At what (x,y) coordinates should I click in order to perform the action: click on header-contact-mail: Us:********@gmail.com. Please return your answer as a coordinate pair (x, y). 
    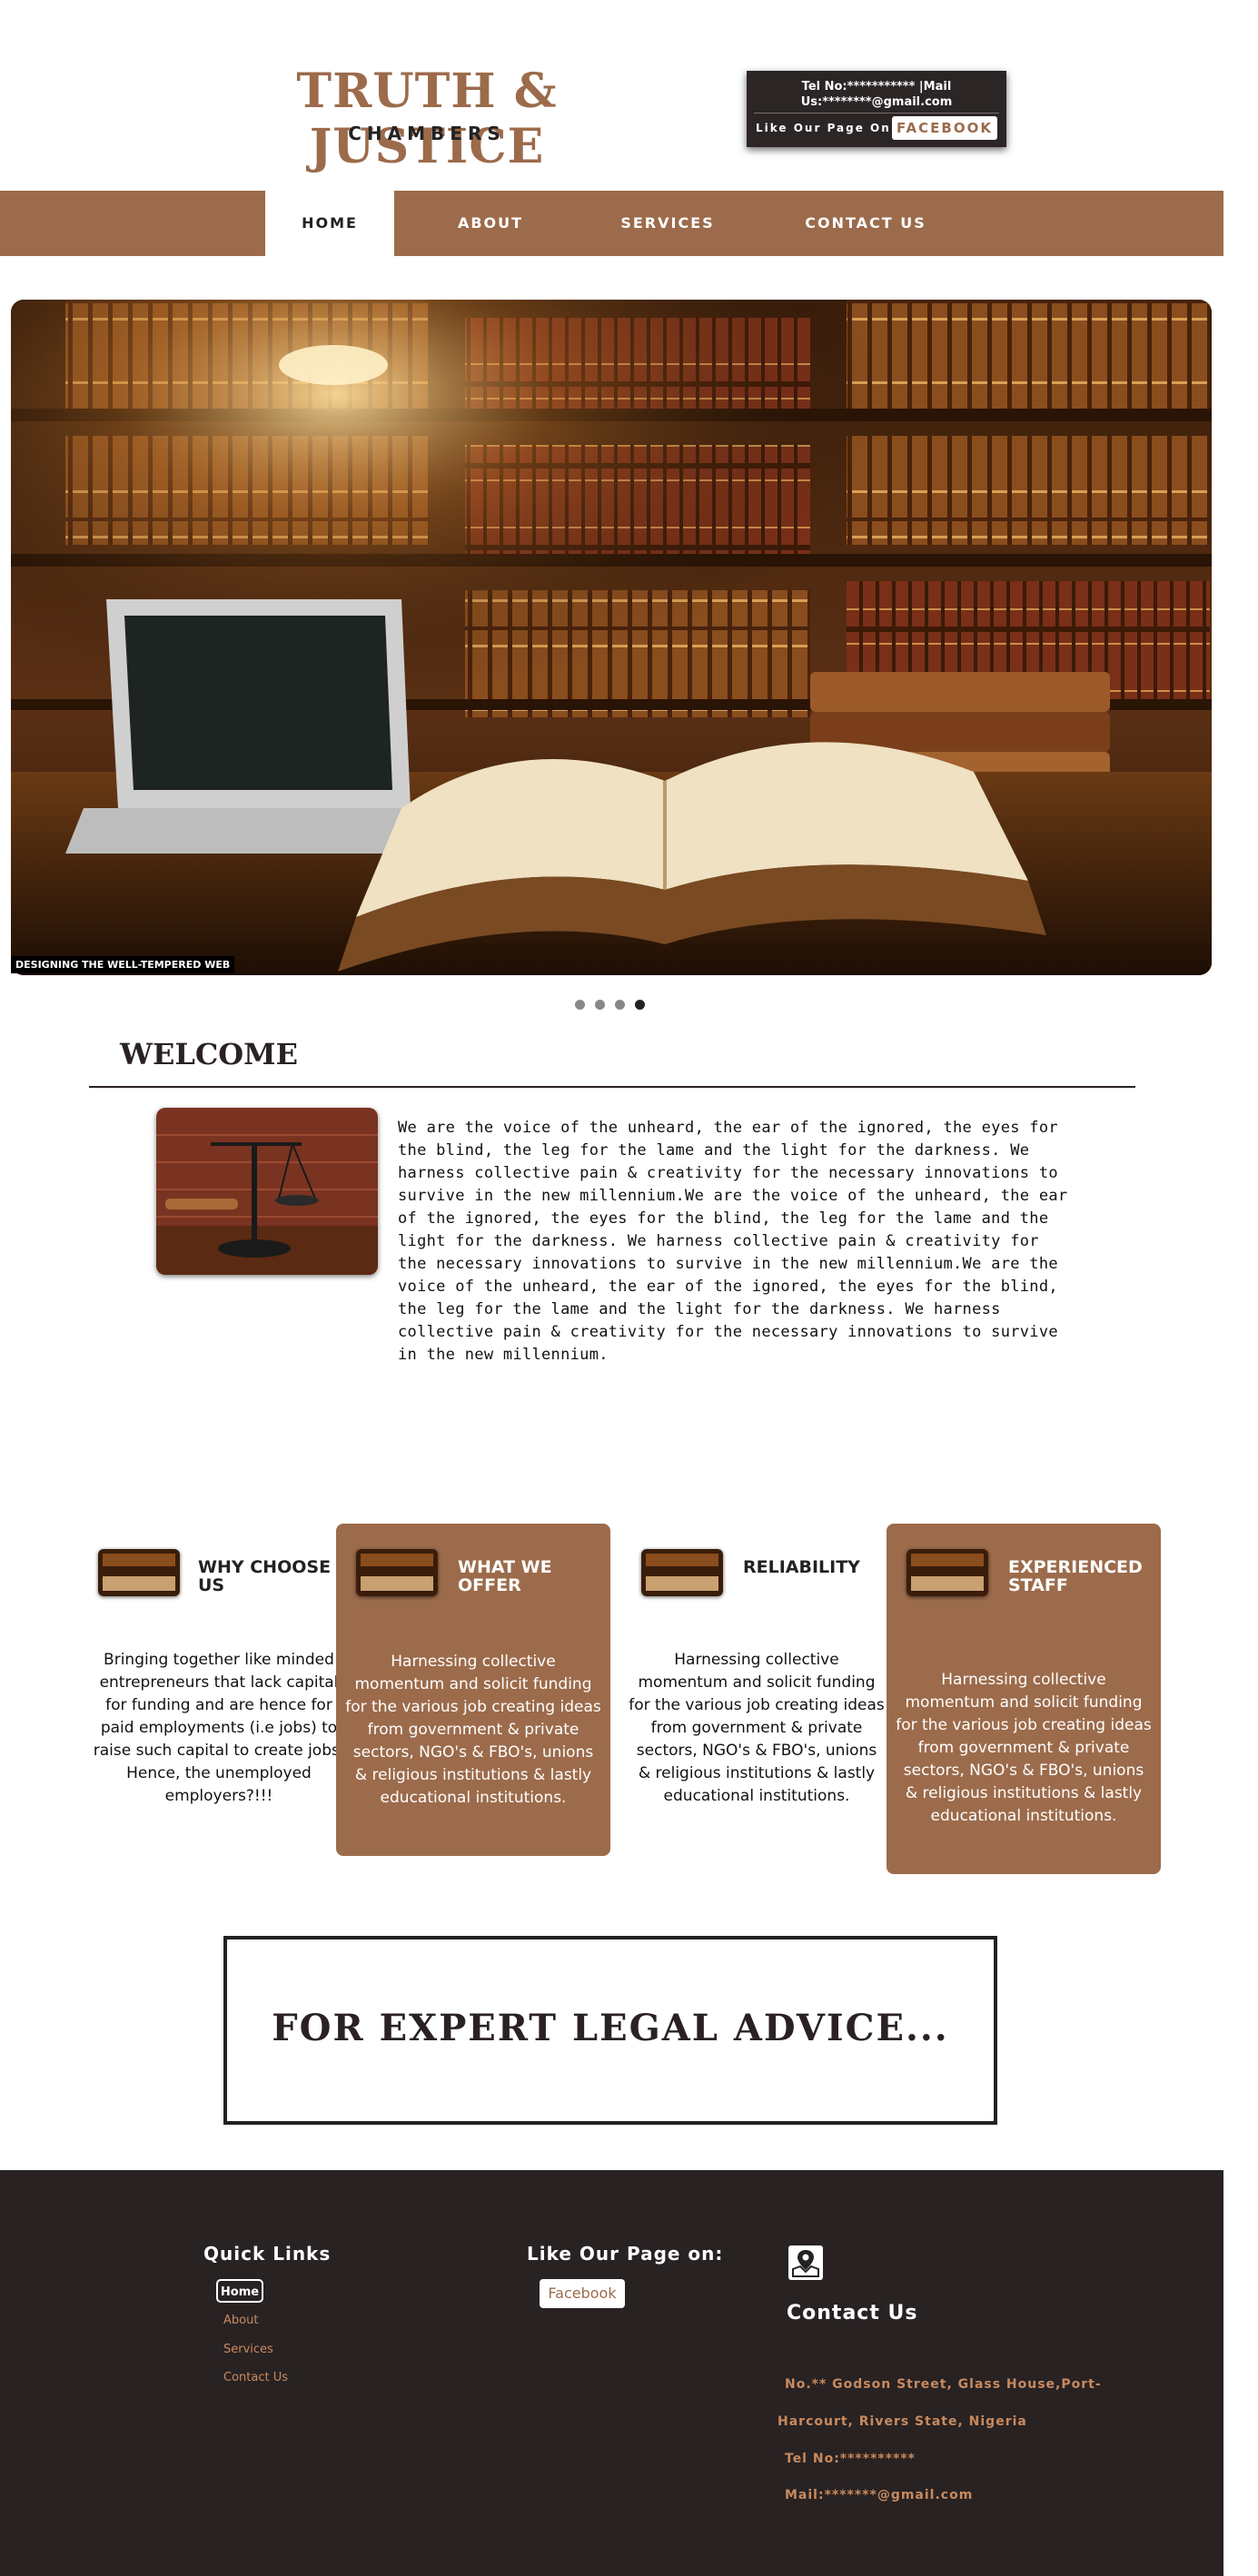
    Looking at the image, I should click on (876, 102).